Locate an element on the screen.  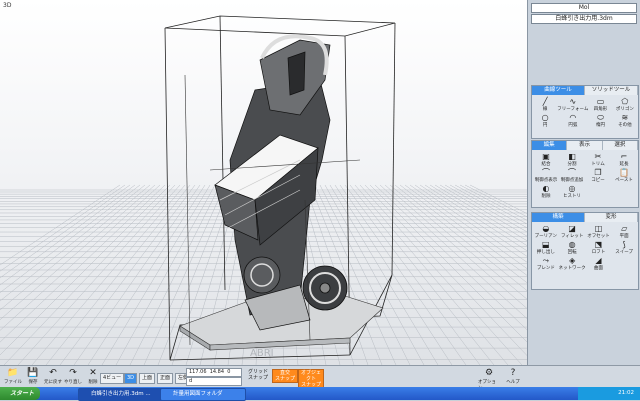
tool-separate-button: ◧ 分割 is located at coordinates (572, 159).